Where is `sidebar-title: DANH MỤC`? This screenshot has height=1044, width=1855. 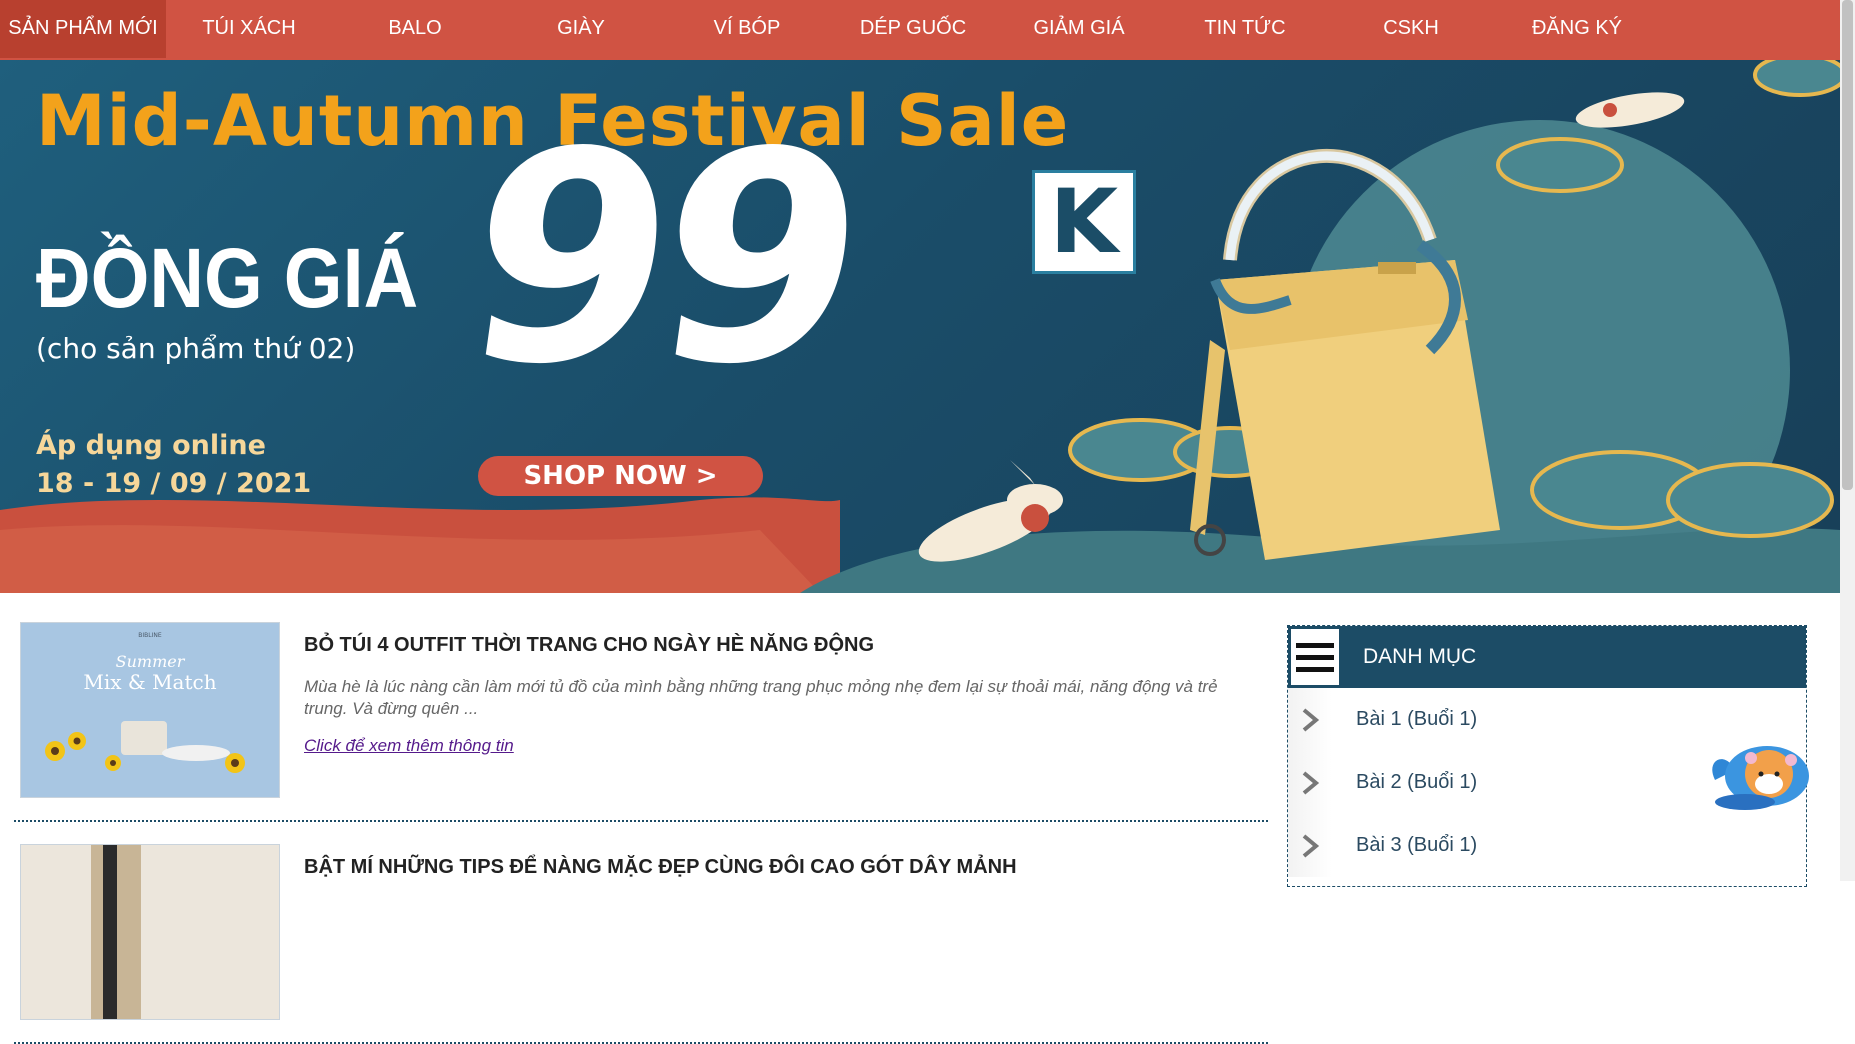 sidebar-title: DANH MỤC is located at coordinates (1420, 656).